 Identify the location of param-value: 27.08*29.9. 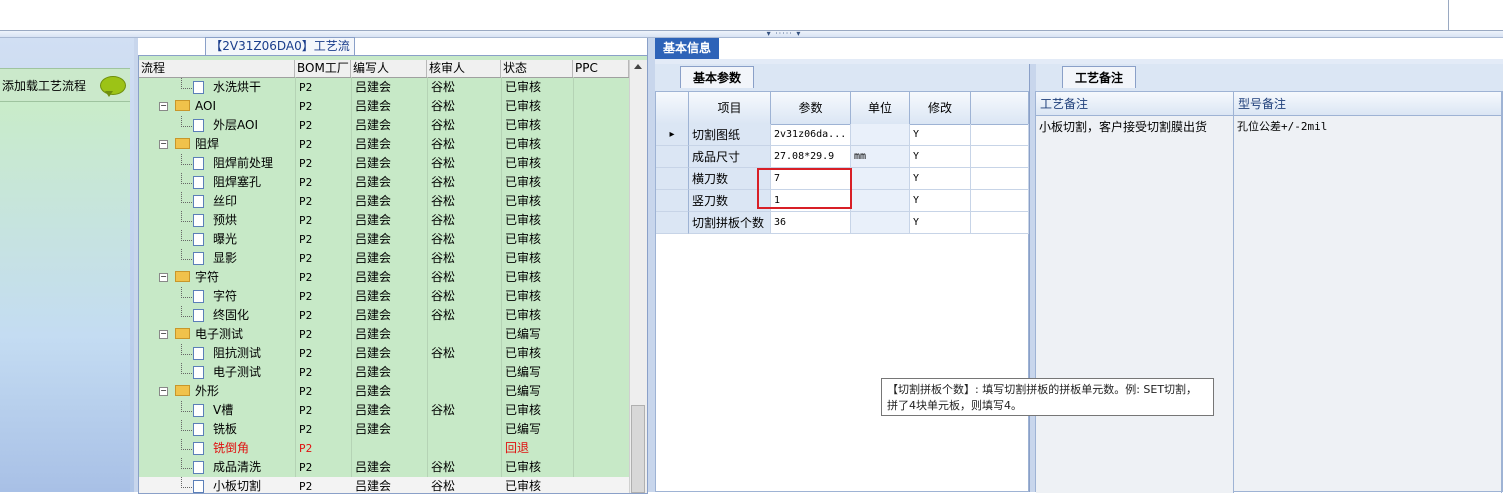
(811, 157).